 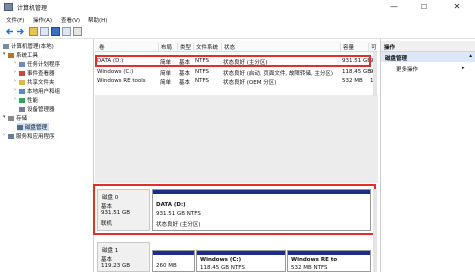 What do you see at coordinates (23, 55) in the screenshot?
I see `tree-system-tools: 系统工具` at bounding box center [23, 55].